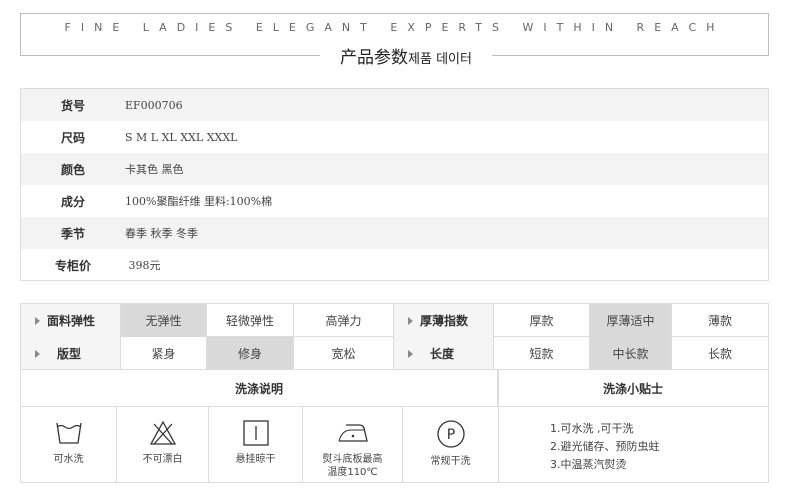  What do you see at coordinates (162, 459) in the screenshot?
I see `wash-item-label: 不可漂白` at bounding box center [162, 459].